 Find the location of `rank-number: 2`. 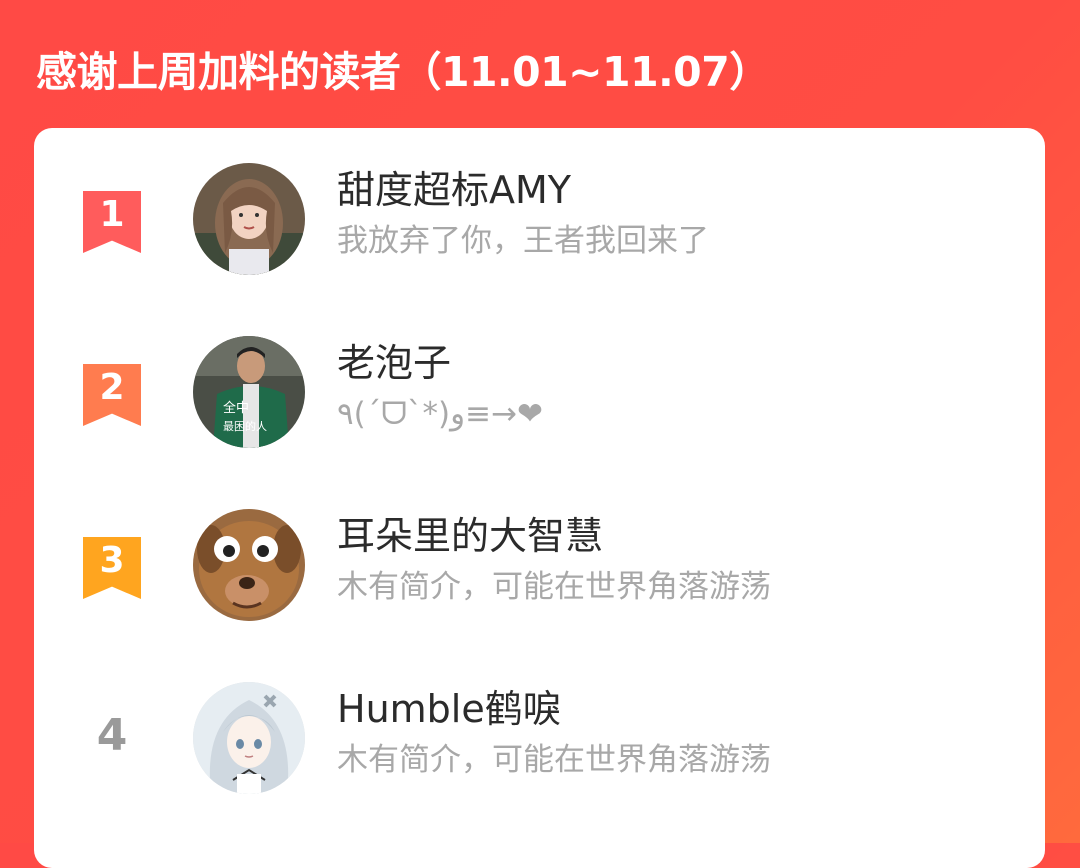

rank-number: 2 is located at coordinates (112, 387).